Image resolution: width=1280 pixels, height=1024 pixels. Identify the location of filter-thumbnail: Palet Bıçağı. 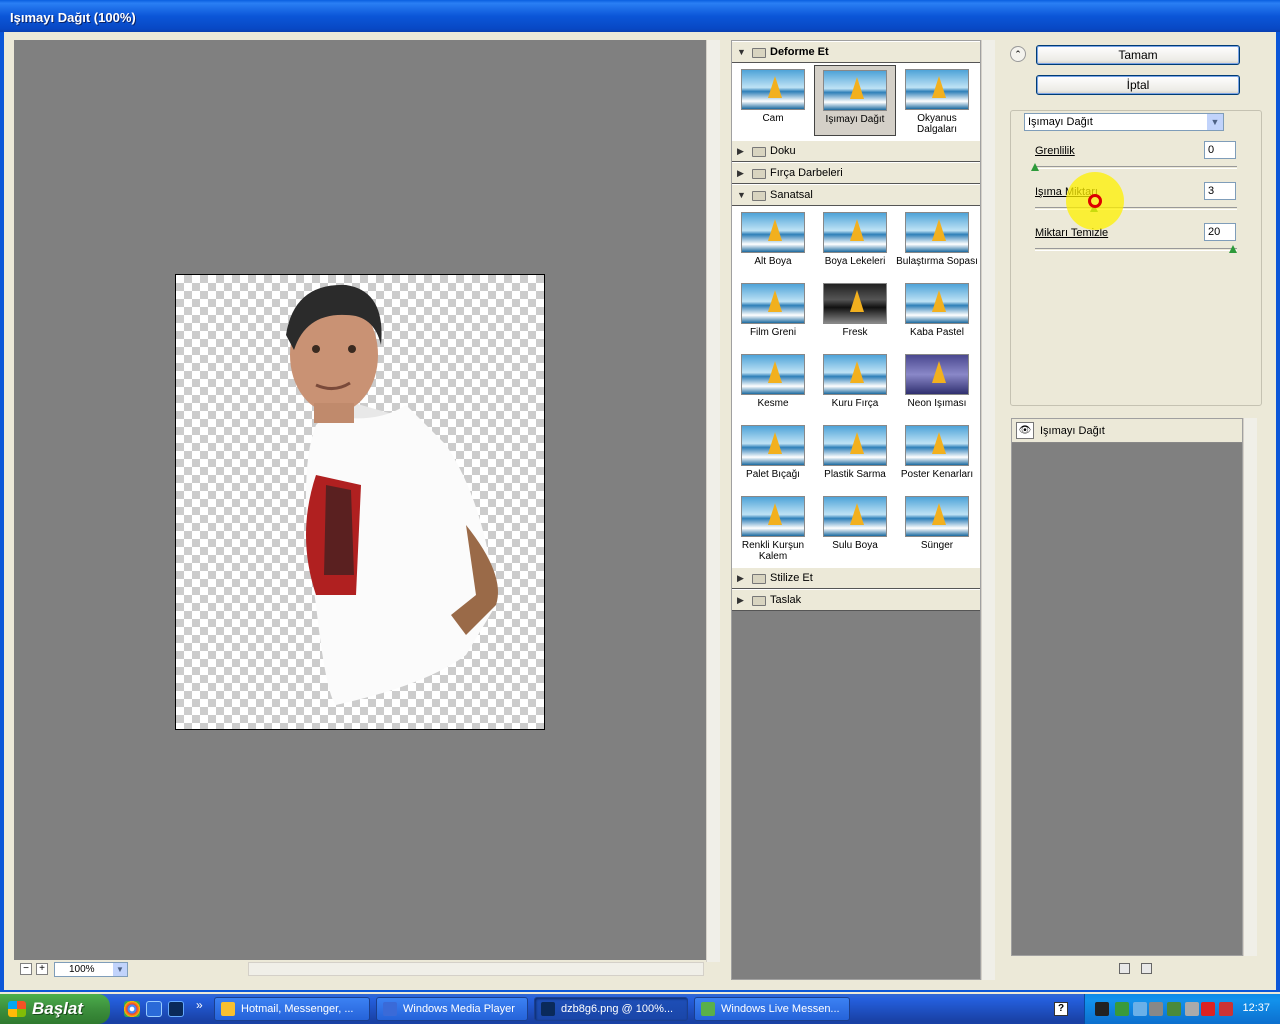
(773, 456).